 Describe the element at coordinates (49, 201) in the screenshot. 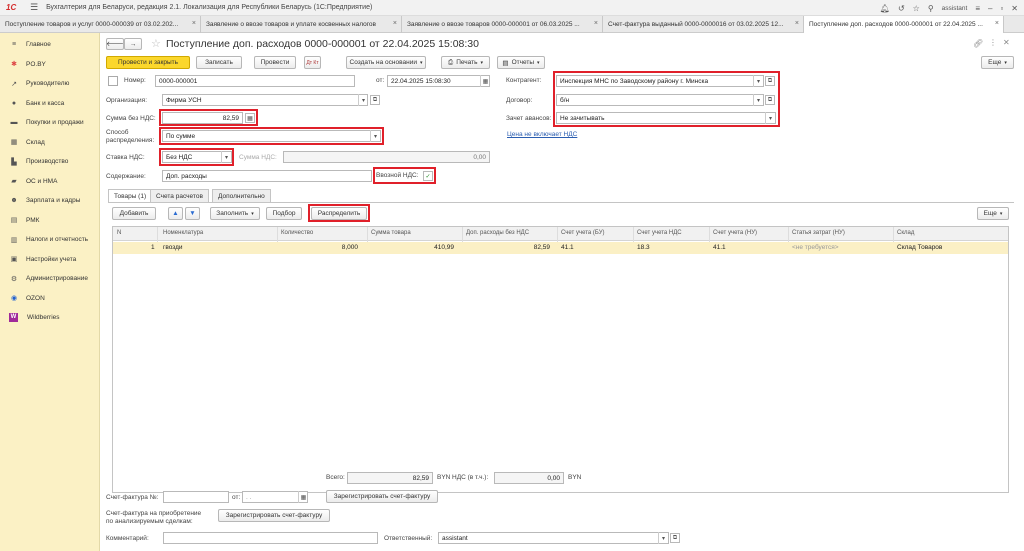

I see `sidebar-item-salary: ☻ Зарплата и кадры` at that location.